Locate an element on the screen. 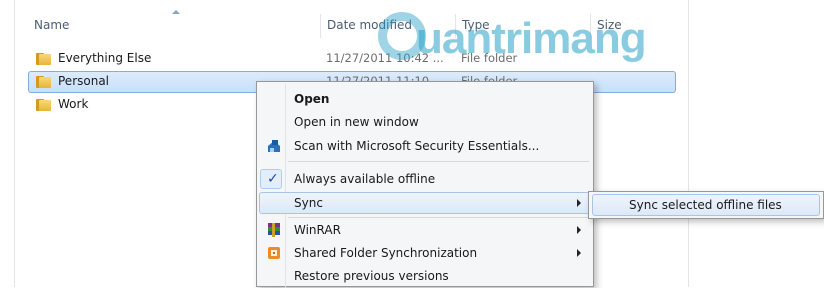  column-header-date-modified: Date modified is located at coordinates (369, 25).